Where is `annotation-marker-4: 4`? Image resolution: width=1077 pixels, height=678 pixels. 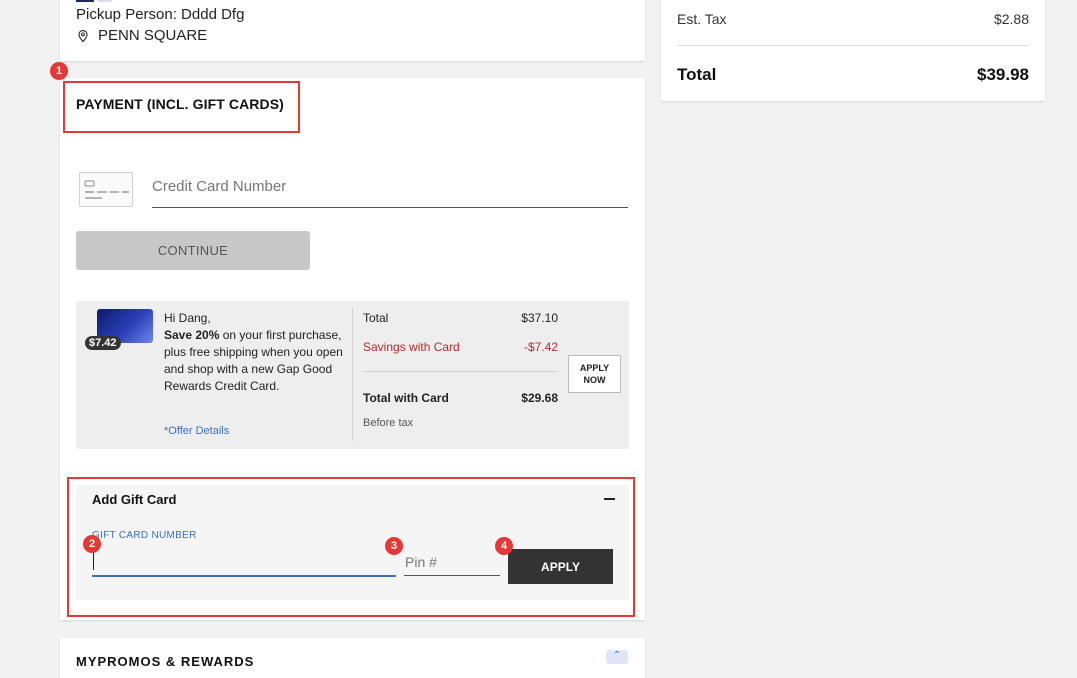
annotation-marker-4: 4 is located at coordinates (504, 546).